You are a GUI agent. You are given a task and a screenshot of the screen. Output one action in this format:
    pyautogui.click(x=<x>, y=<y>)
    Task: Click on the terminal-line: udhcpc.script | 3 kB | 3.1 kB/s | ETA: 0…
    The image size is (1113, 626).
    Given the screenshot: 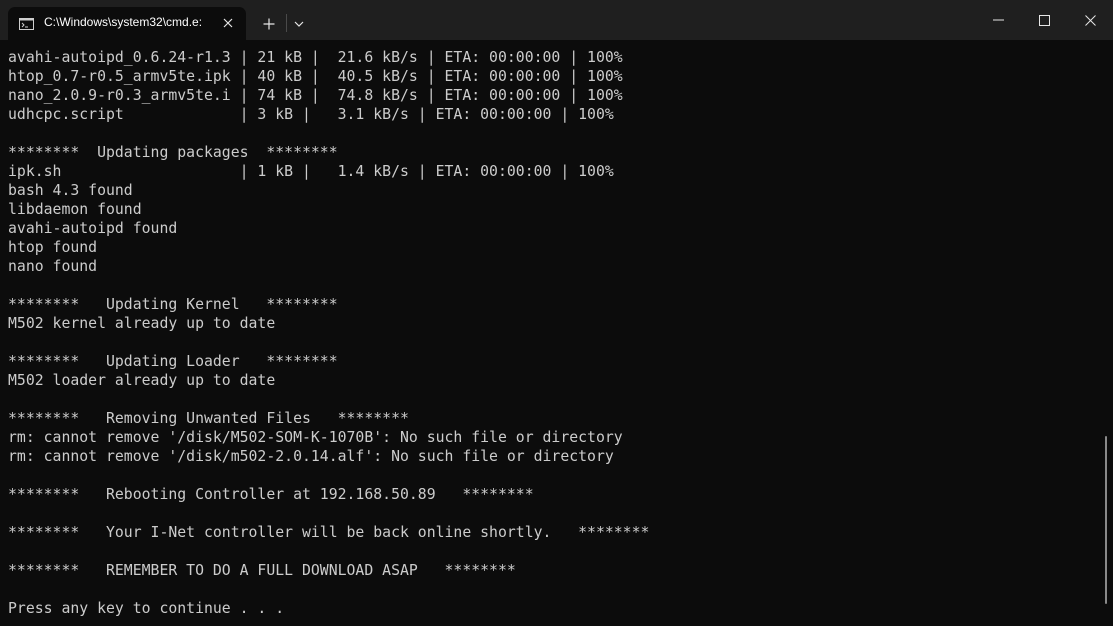 What is the action you would take?
    pyautogui.click(x=311, y=114)
    